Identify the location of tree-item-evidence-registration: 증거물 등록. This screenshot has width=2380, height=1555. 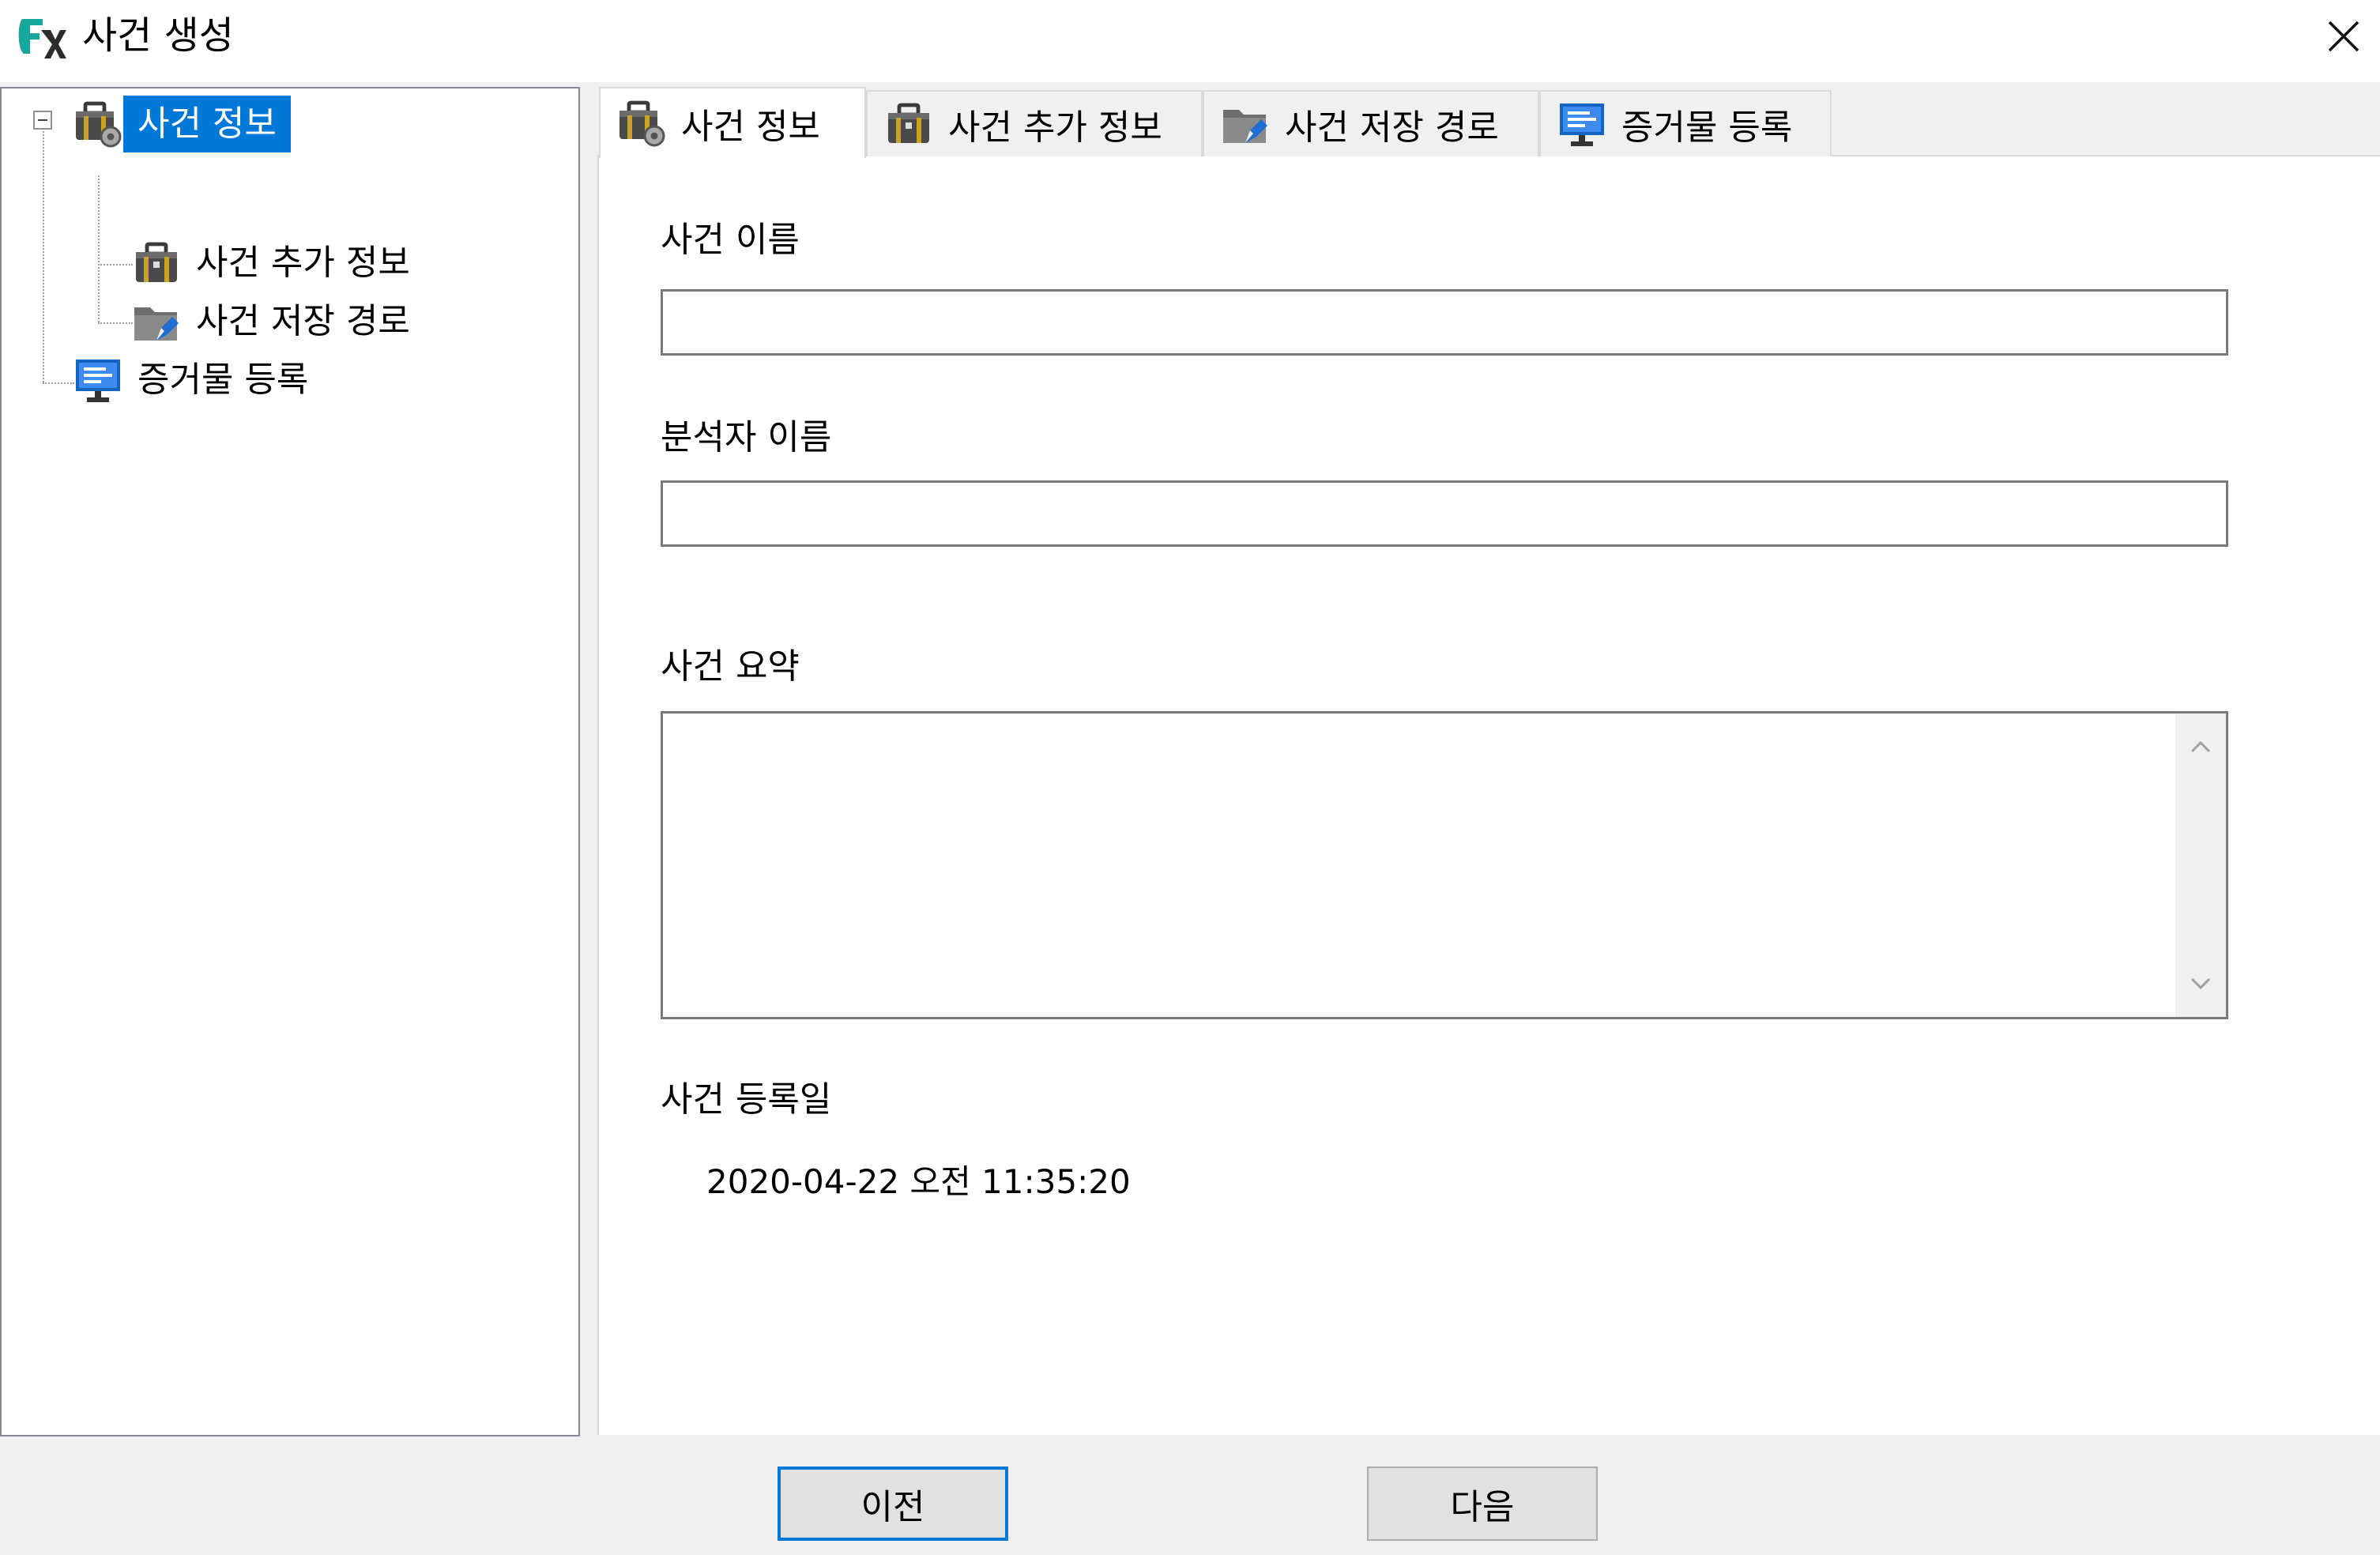
(197, 380).